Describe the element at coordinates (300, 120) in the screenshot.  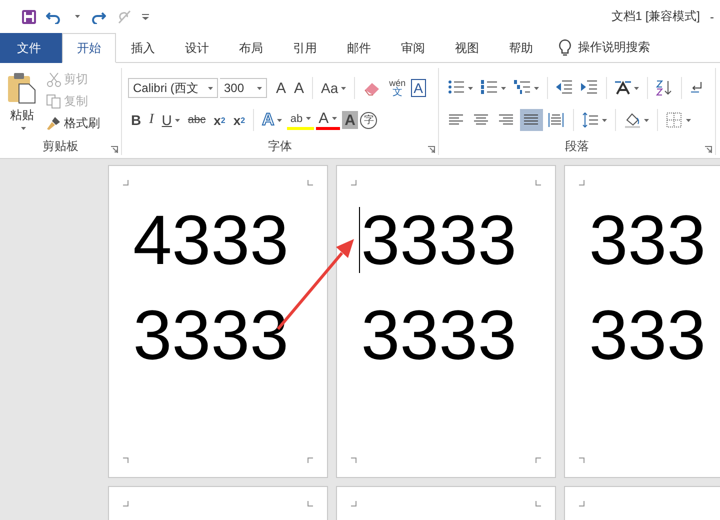
I see `highlight-button: ab` at that location.